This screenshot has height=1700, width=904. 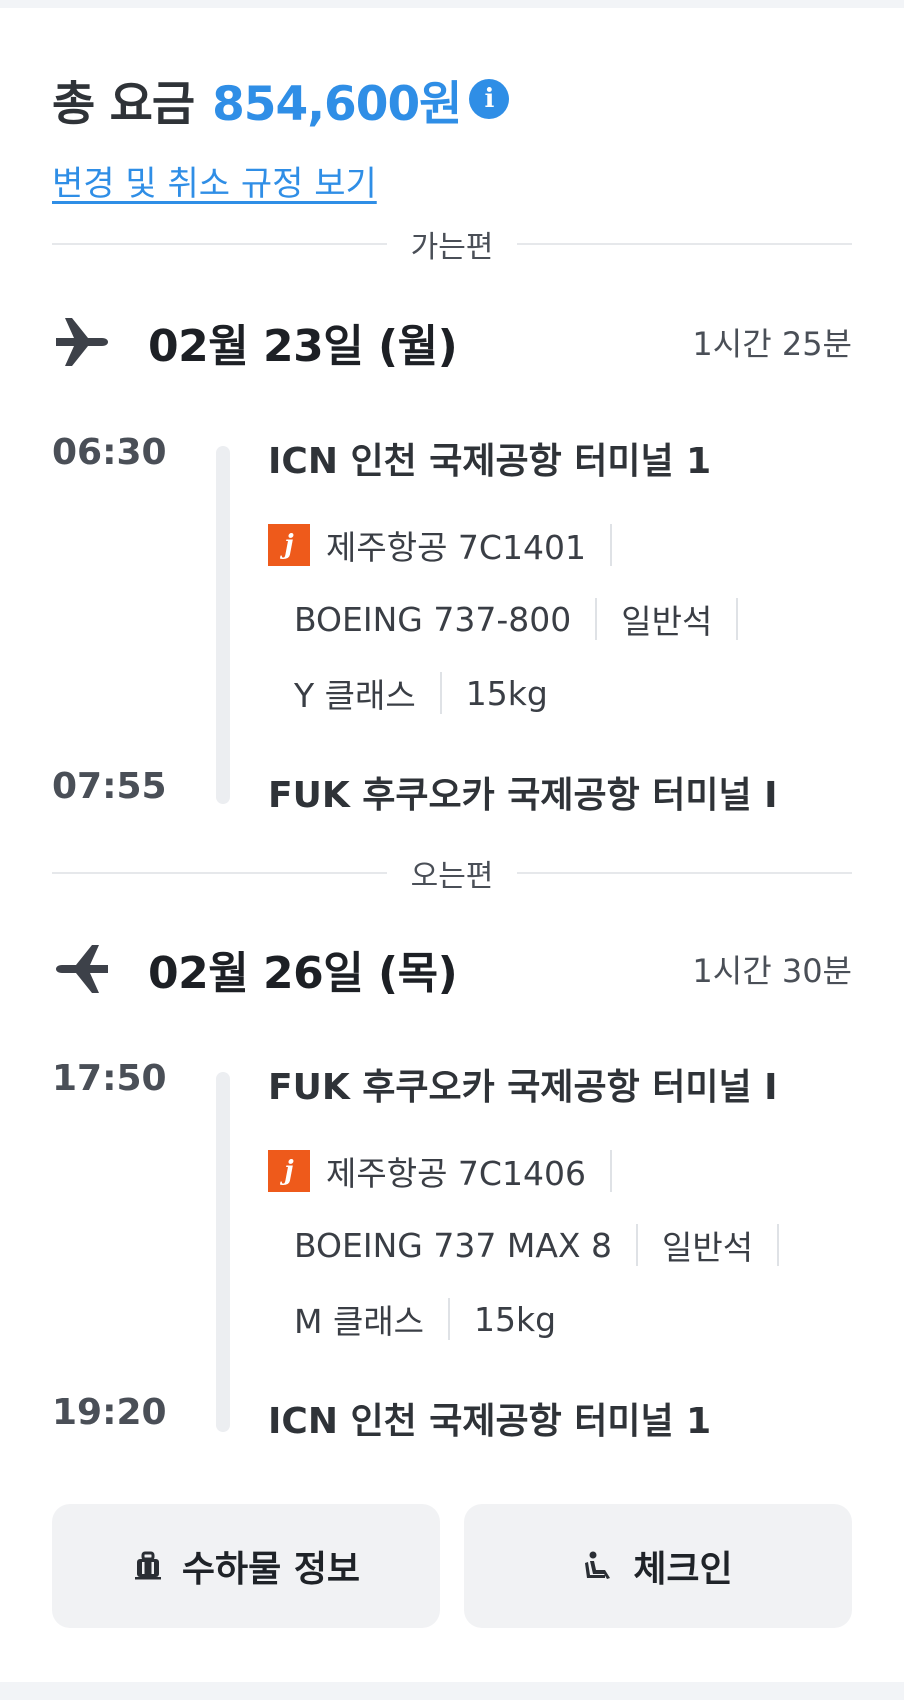 I want to click on total-fare: 총 요금 854,600원 i, so click(x=281, y=100).